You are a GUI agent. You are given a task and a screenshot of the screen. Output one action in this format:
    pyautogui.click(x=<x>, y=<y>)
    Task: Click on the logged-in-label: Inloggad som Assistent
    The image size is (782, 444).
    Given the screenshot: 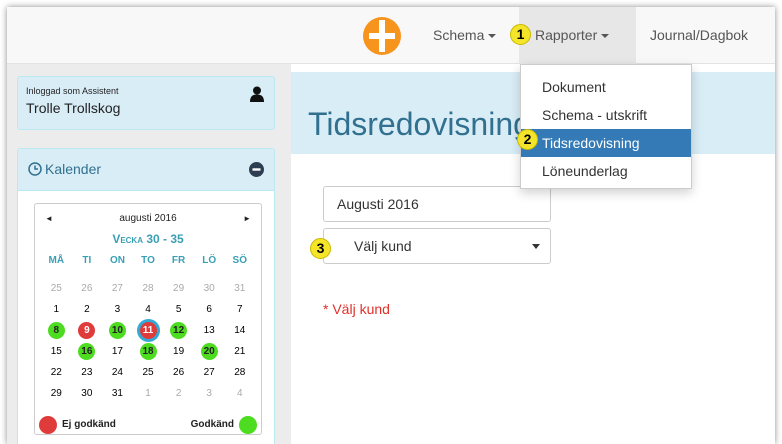 What is the action you would take?
    pyautogui.click(x=72, y=91)
    